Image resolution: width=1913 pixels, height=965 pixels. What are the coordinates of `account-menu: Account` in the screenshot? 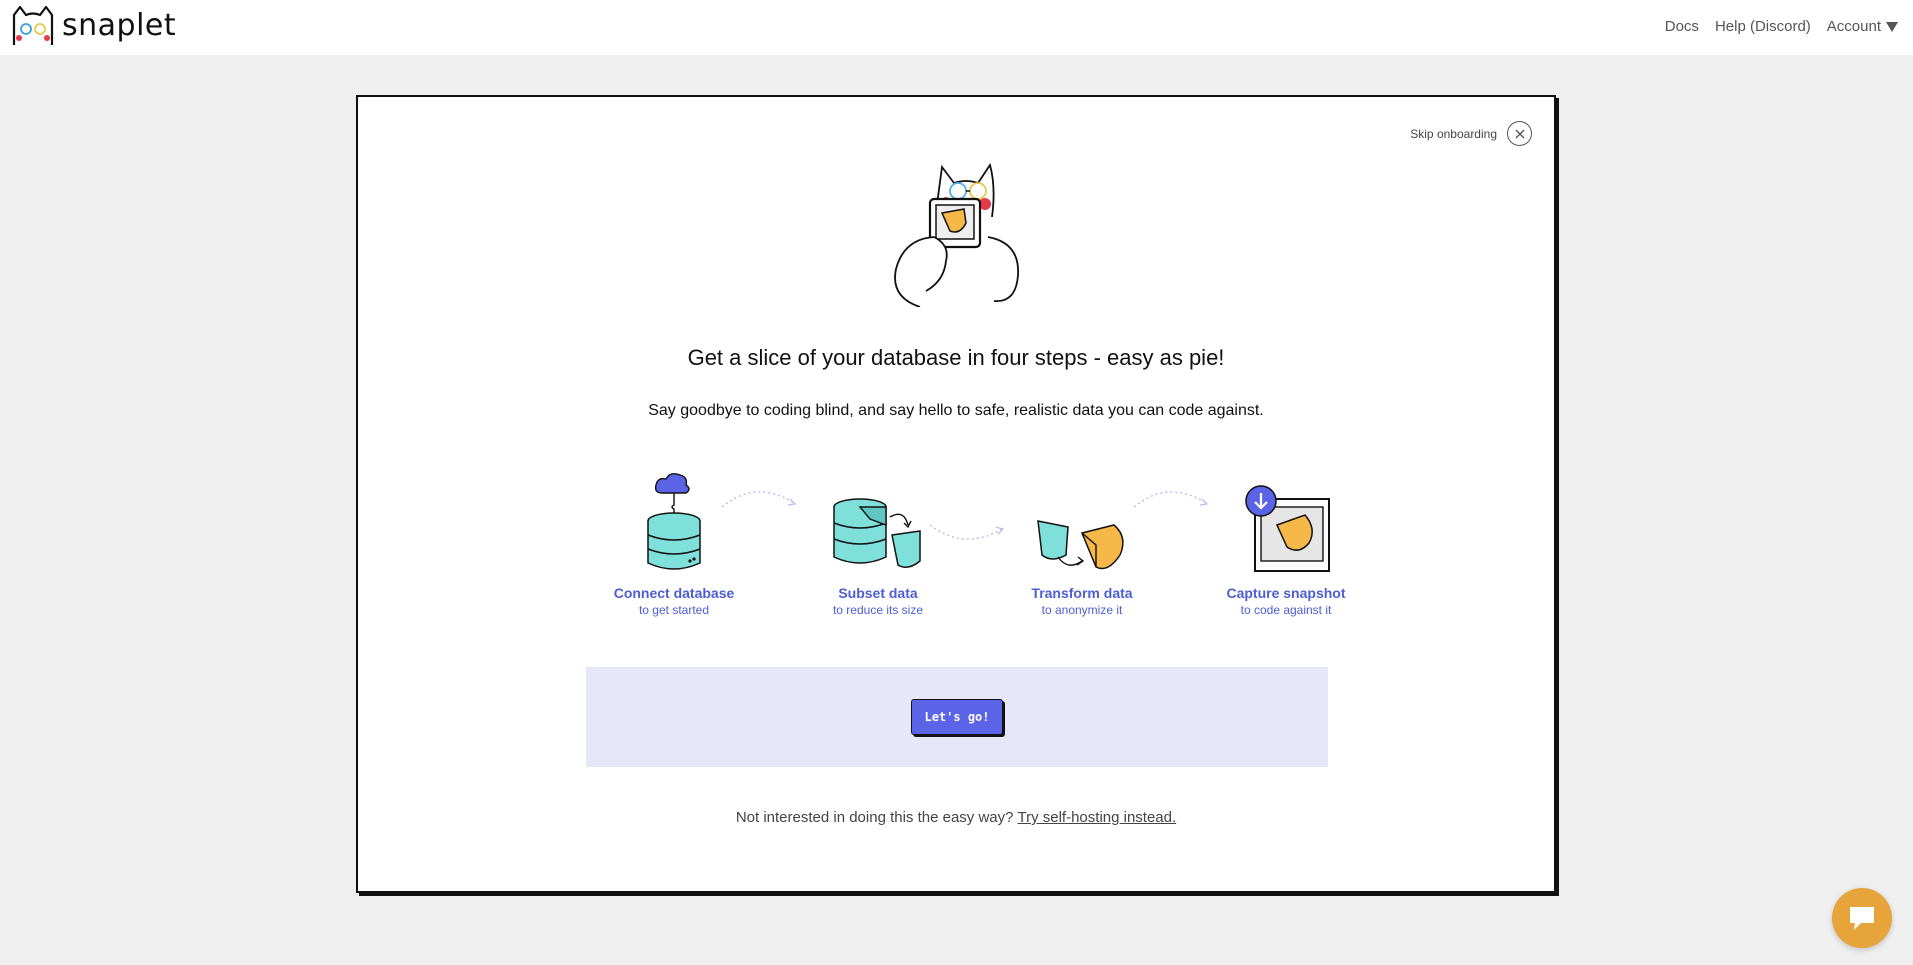 It's located at (1863, 26).